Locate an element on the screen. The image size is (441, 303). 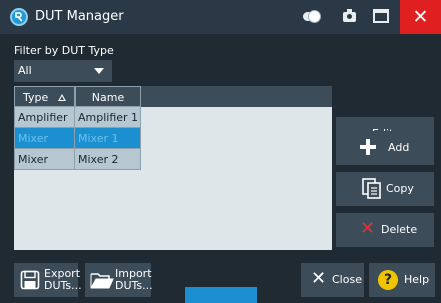
table-row: Amplifier Amplifier 1 is located at coordinates (77, 117).